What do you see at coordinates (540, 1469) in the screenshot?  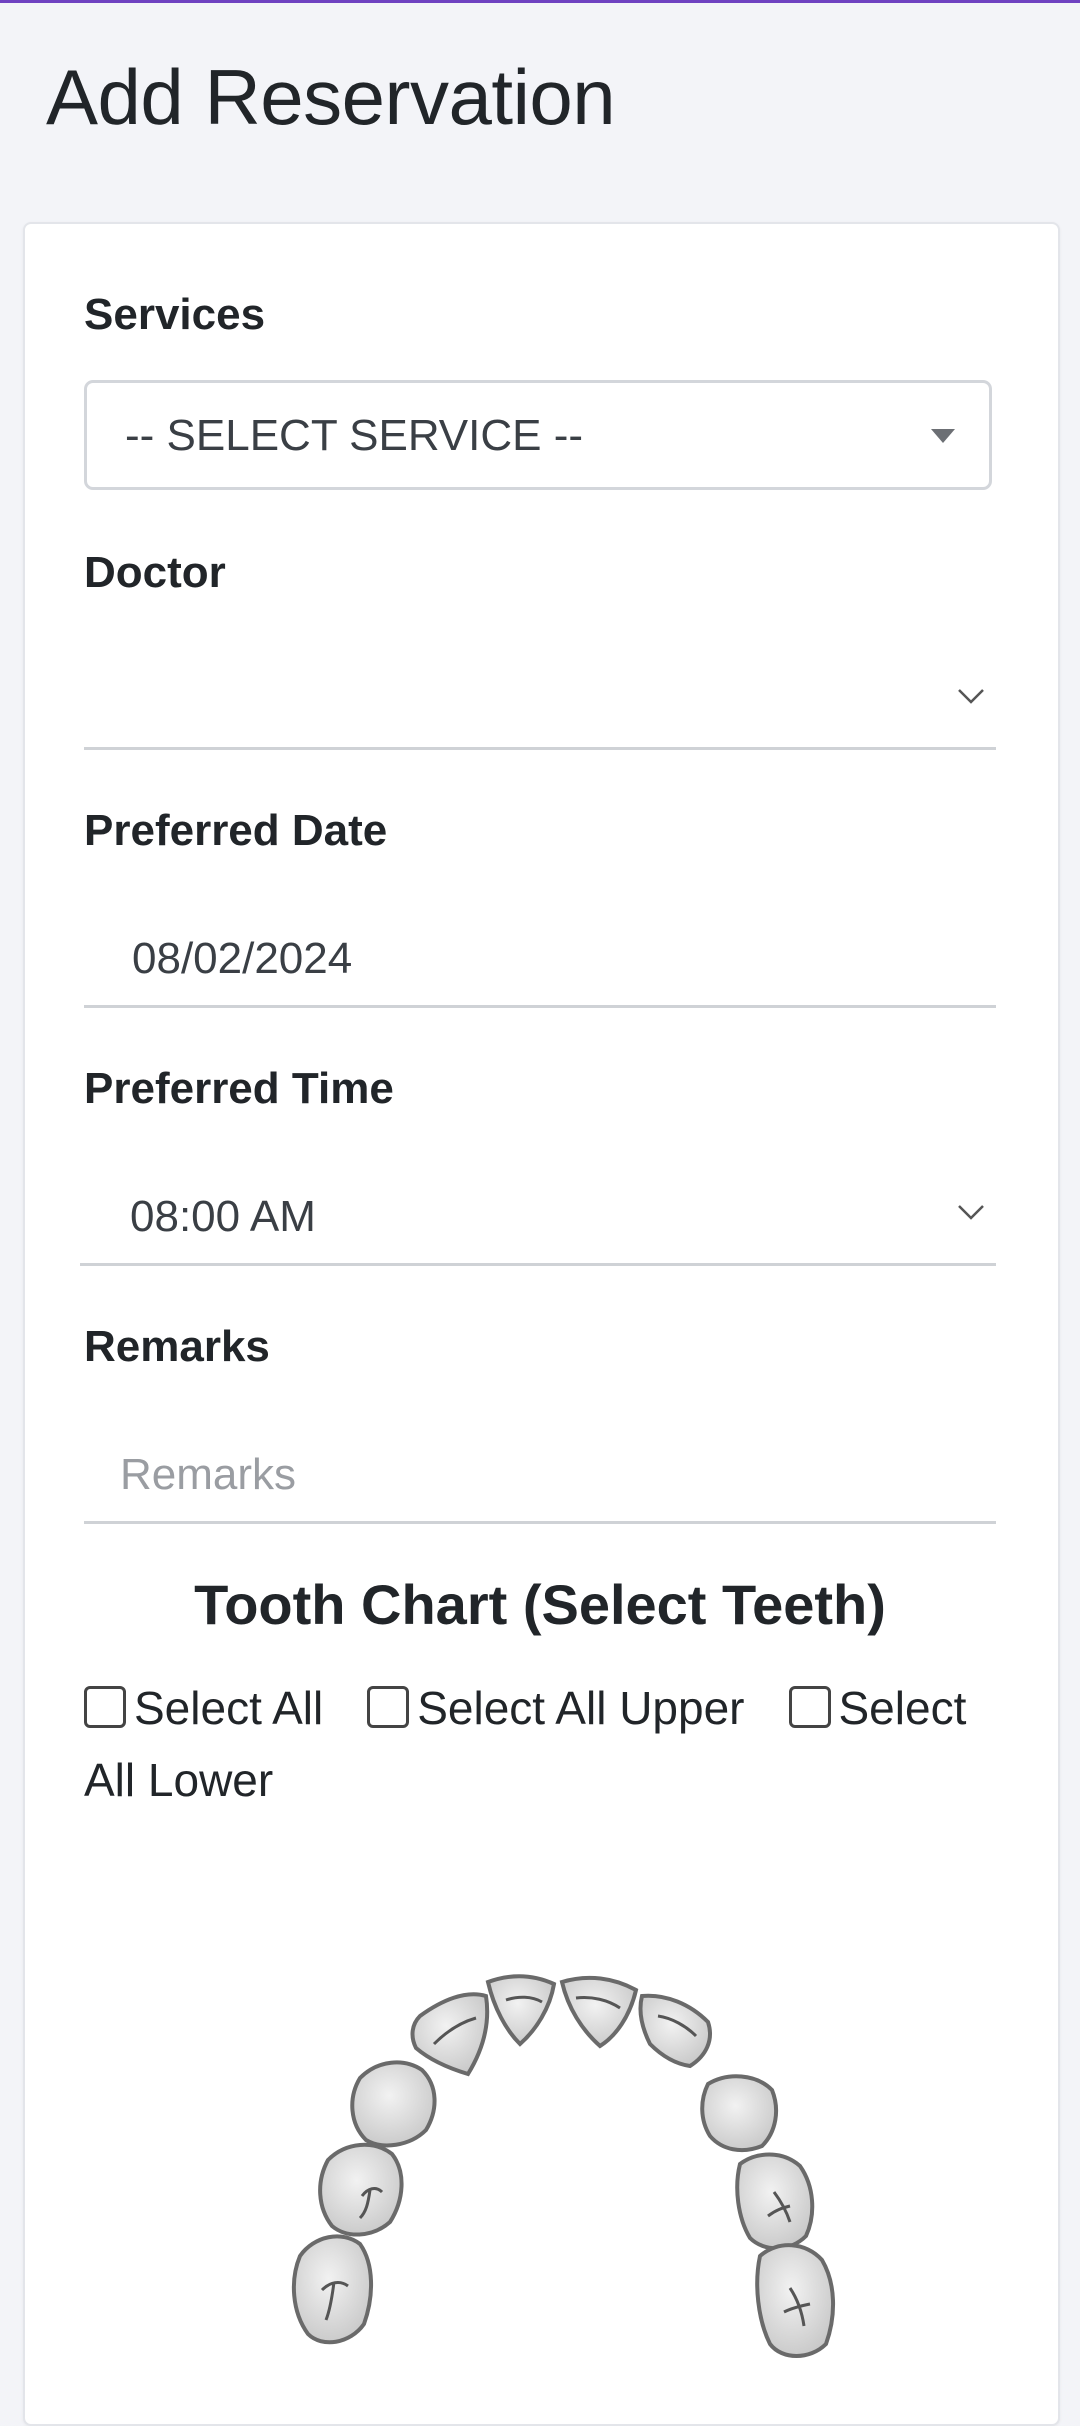 I see `remarks-input: Remarks` at bounding box center [540, 1469].